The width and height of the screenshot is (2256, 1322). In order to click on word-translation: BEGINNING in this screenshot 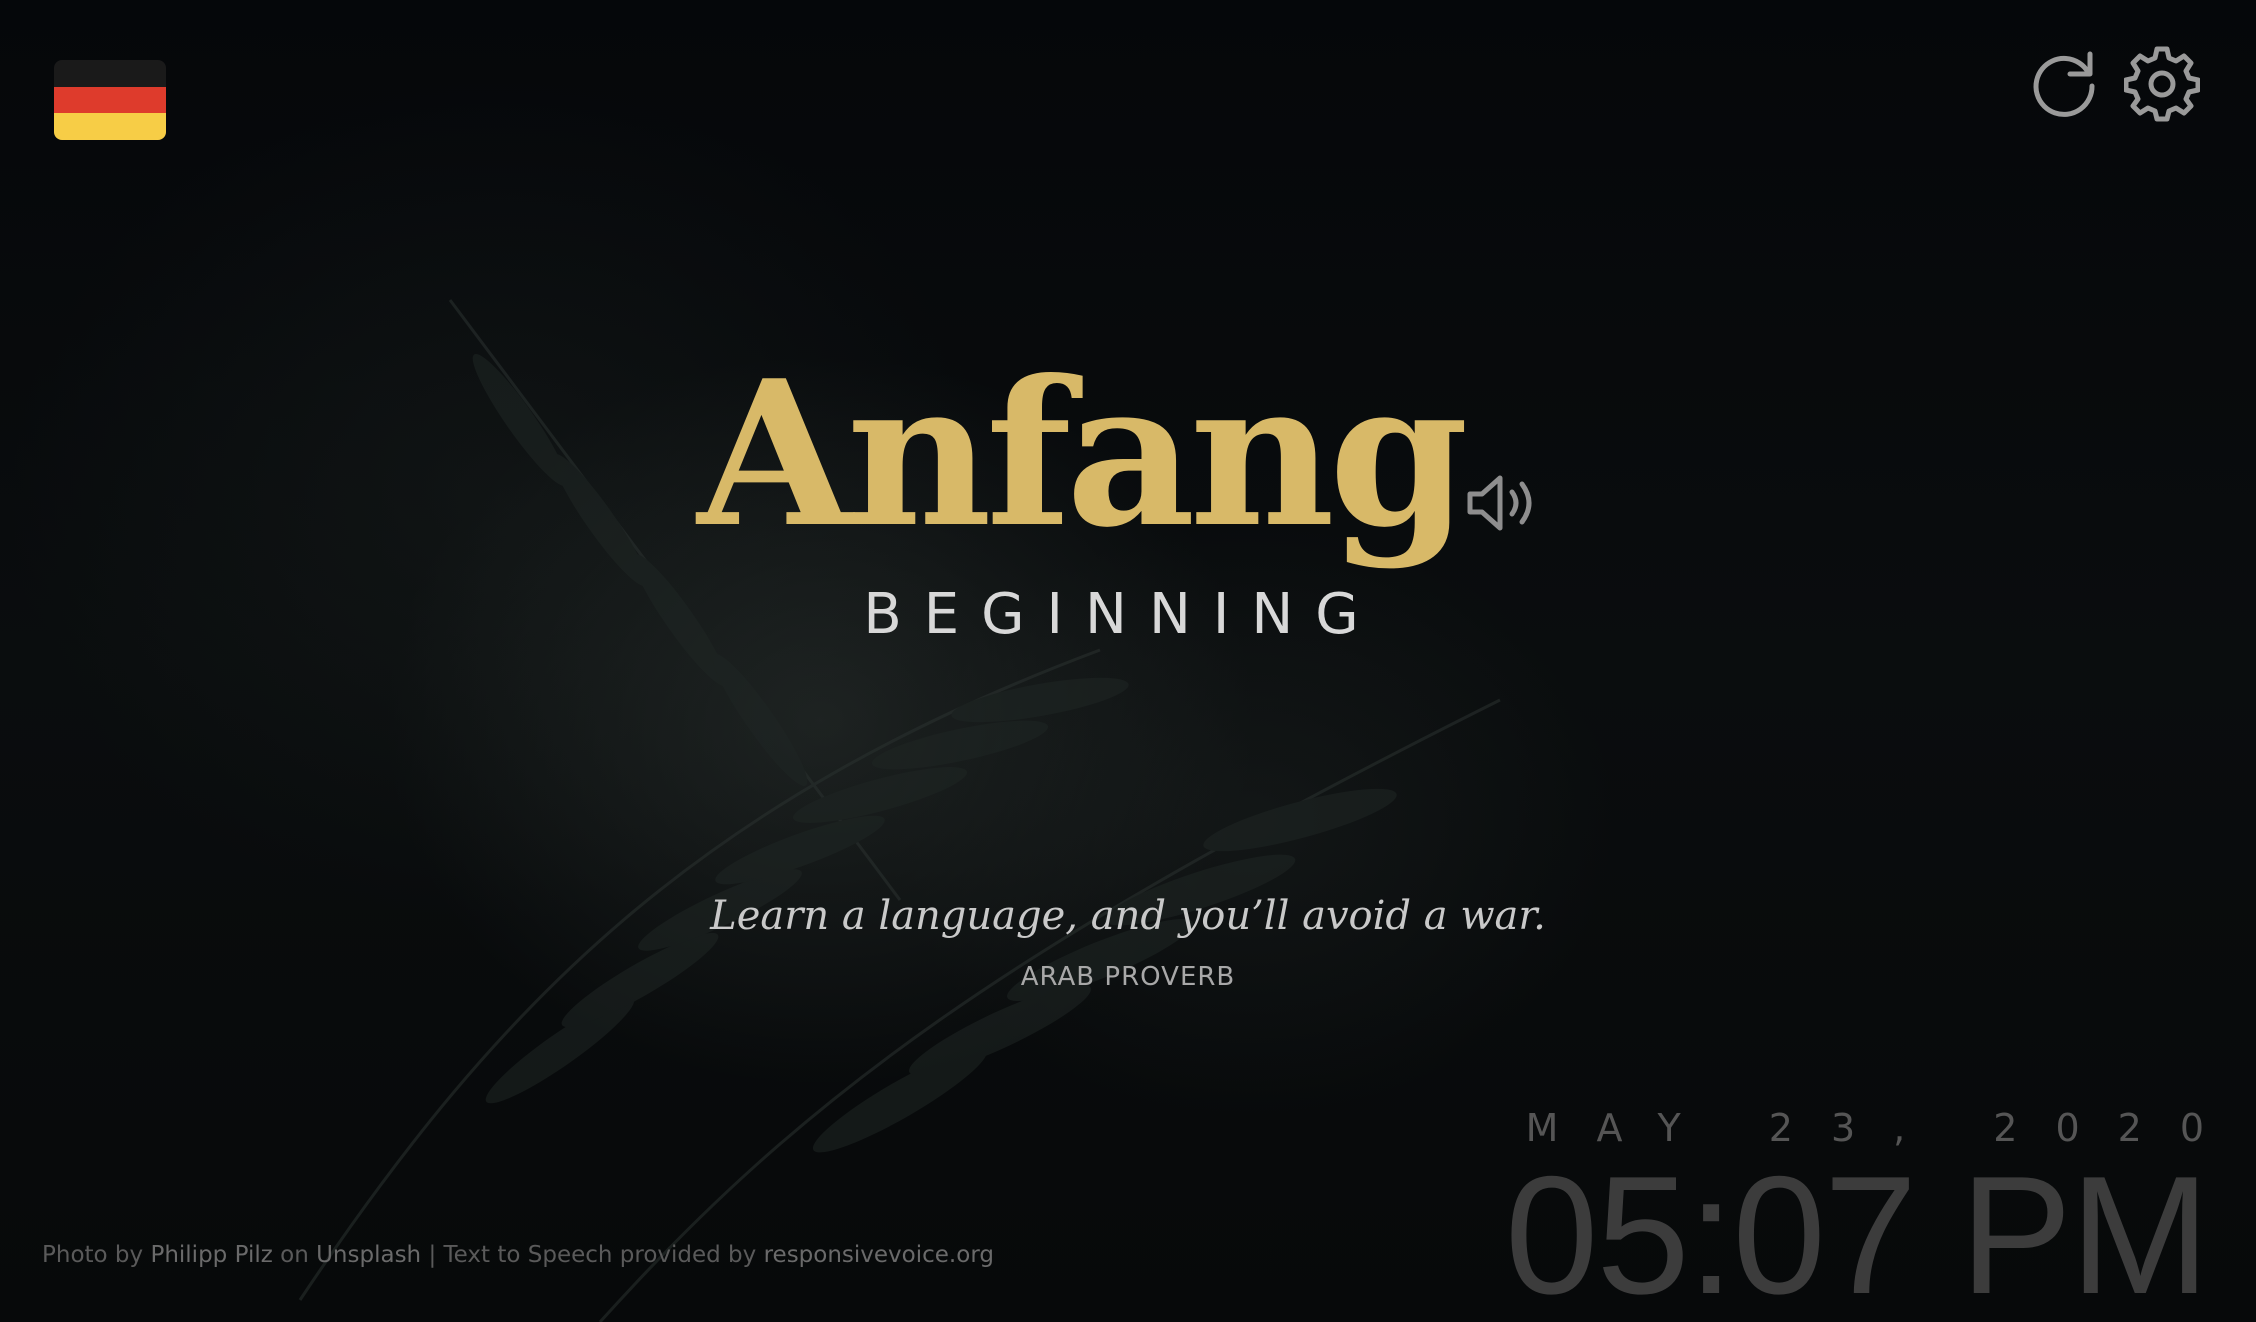, I will do `click(1128, 615)`.